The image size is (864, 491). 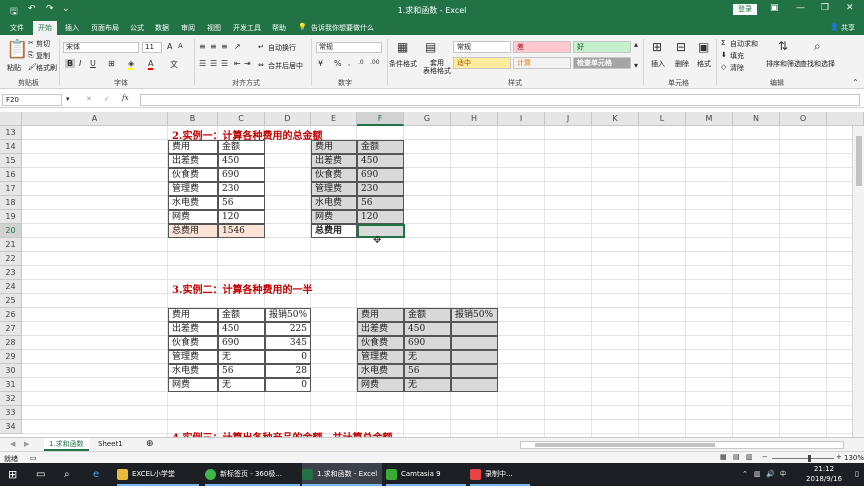 I want to click on row-header: 22, so click(x=11, y=259).